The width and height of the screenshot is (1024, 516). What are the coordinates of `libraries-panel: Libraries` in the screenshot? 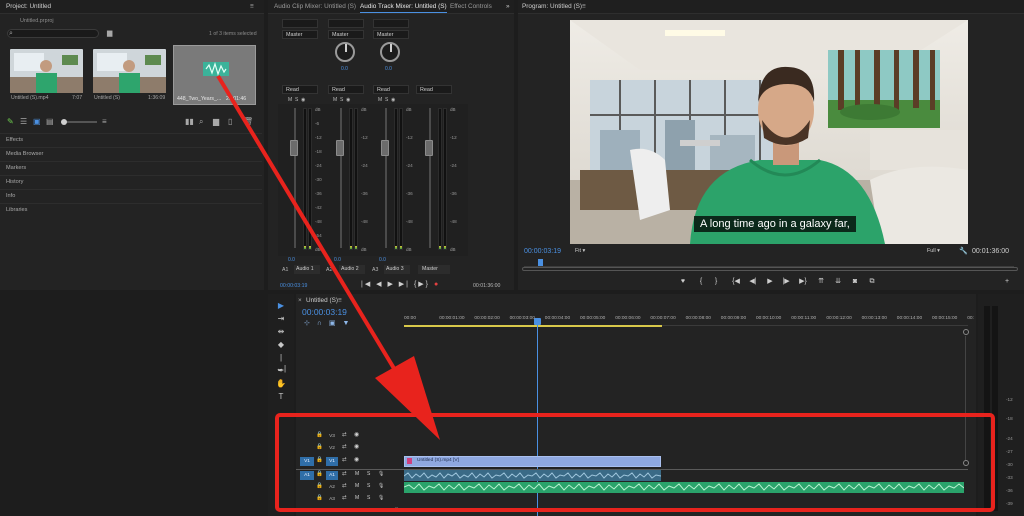 It's located at (131, 210).